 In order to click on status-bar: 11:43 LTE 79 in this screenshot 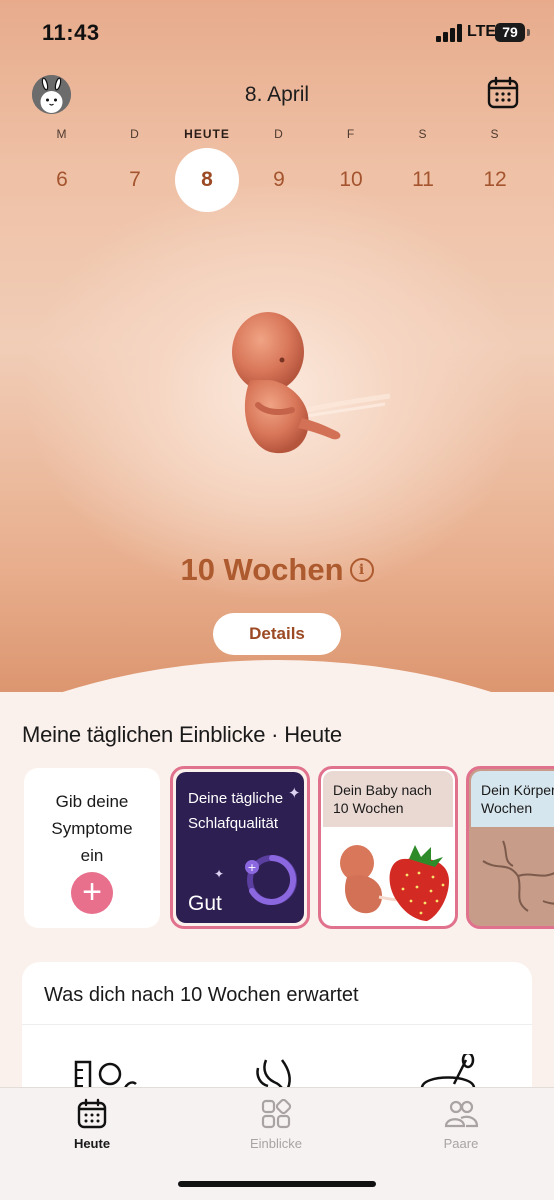, I will do `click(277, 33)`.